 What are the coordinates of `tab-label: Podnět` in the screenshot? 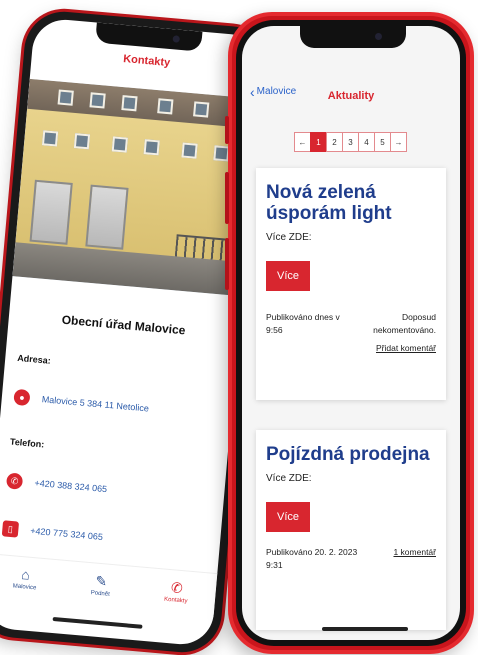 It's located at (100, 594).